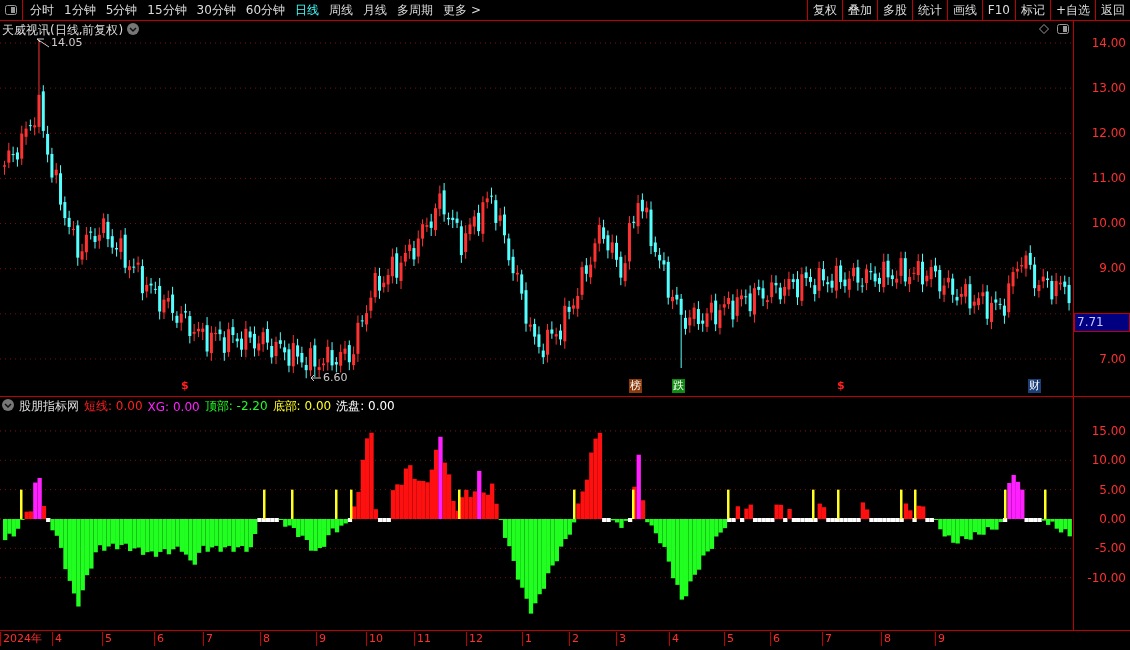 Image resolution: width=1130 pixels, height=650 pixels. I want to click on event-badge: 跌, so click(678, 386).